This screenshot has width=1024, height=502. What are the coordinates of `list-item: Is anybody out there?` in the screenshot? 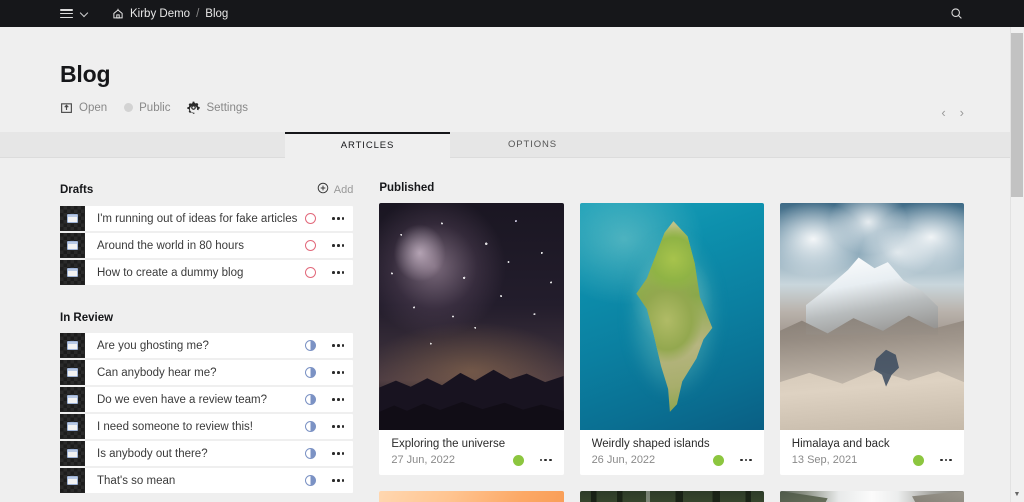 It's located at (207, 453).